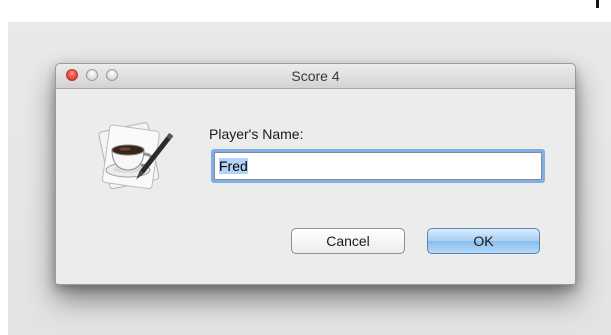  What do you see at coordinates (132, 156) in the screenshot?
I see `coffee-cup-pen-icon` at bounding box center [132, 156].